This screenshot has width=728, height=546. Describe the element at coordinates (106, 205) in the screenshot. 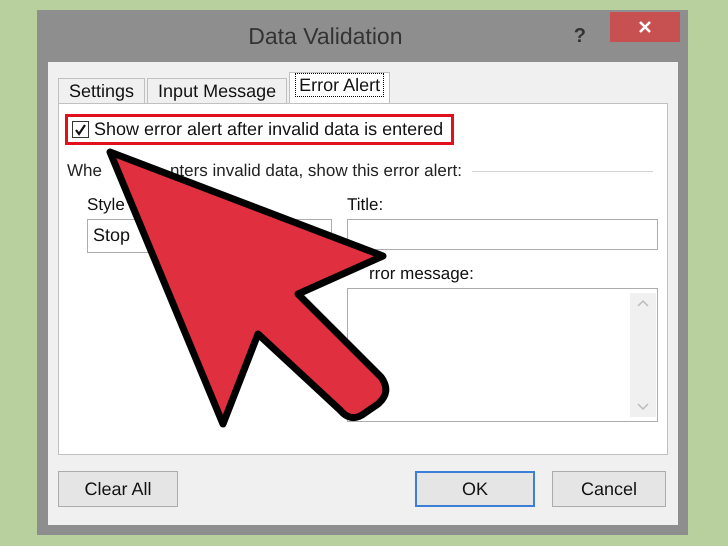

I see `style-label: Style` at that location.